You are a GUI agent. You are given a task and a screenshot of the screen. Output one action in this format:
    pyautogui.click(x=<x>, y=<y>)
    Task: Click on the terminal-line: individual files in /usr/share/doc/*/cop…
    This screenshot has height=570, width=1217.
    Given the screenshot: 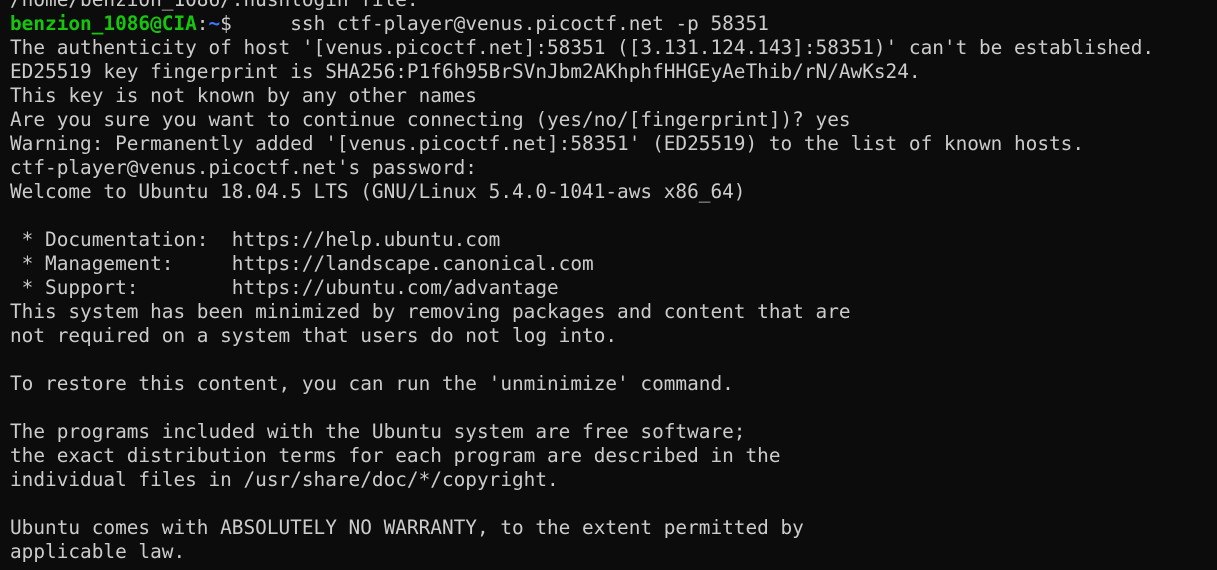 What is the action you would take?
    pyautogui.click(x=284, y=479)
    